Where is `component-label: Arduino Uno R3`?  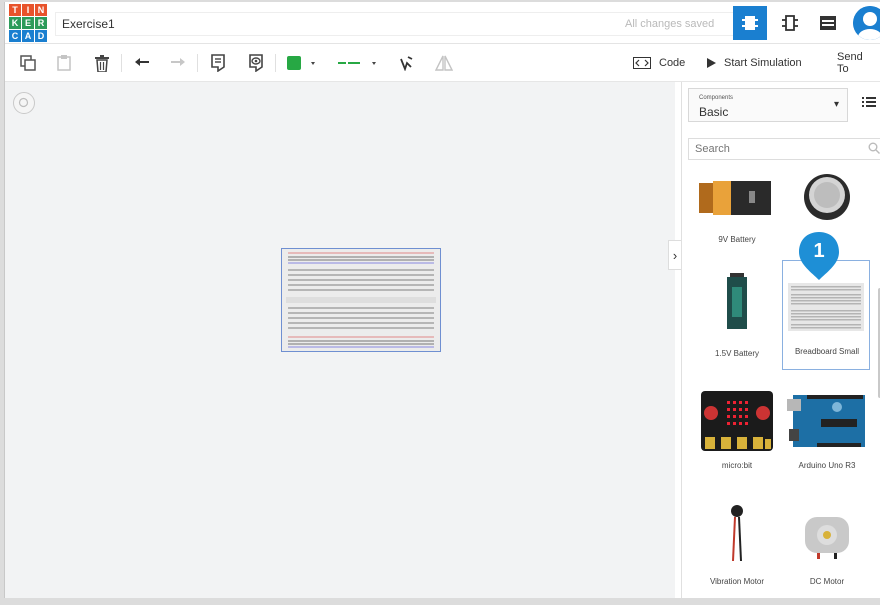 component-label: Arduino Uno R3 is located at coordinates (827, 465).